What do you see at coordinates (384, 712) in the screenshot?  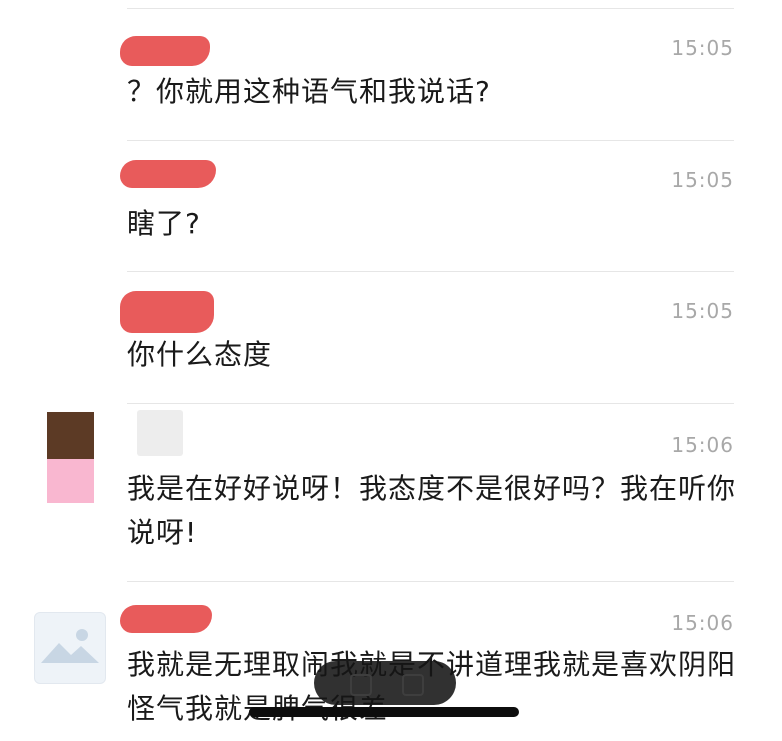 I see `home-indicator` at bounding box center [384, 712].